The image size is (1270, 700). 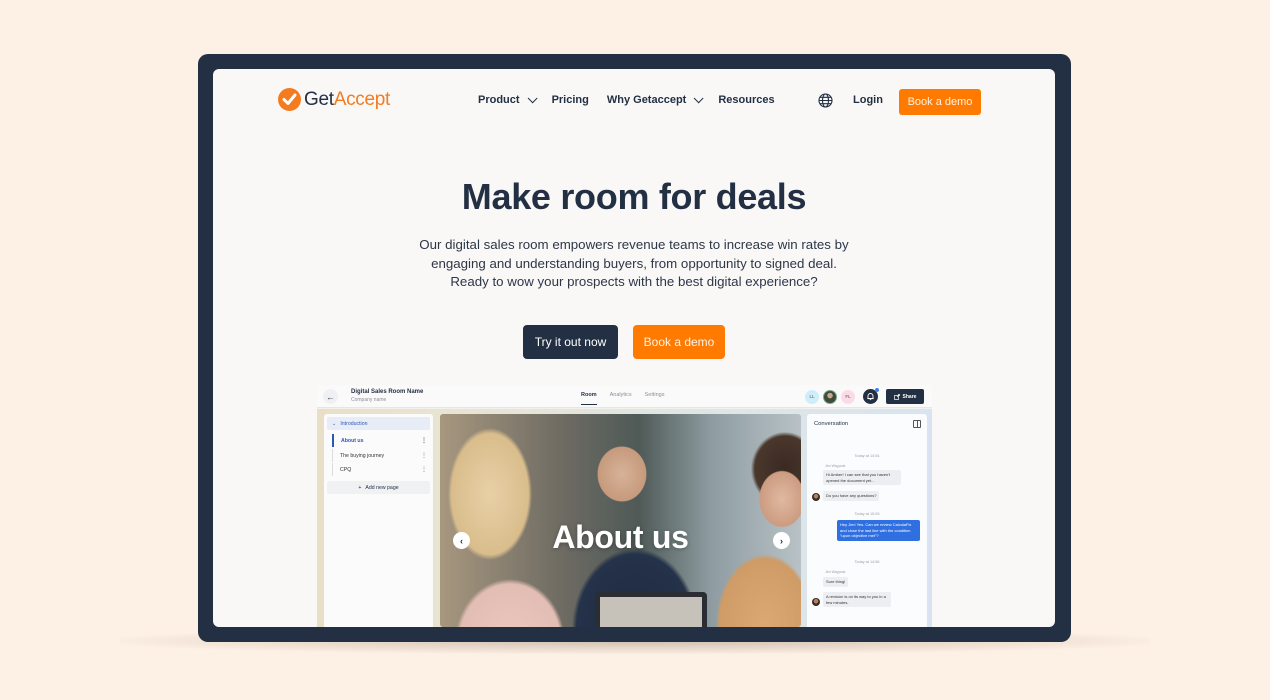 I want to click on chevron-left-icon: ‹, so click(x=461, y=540).